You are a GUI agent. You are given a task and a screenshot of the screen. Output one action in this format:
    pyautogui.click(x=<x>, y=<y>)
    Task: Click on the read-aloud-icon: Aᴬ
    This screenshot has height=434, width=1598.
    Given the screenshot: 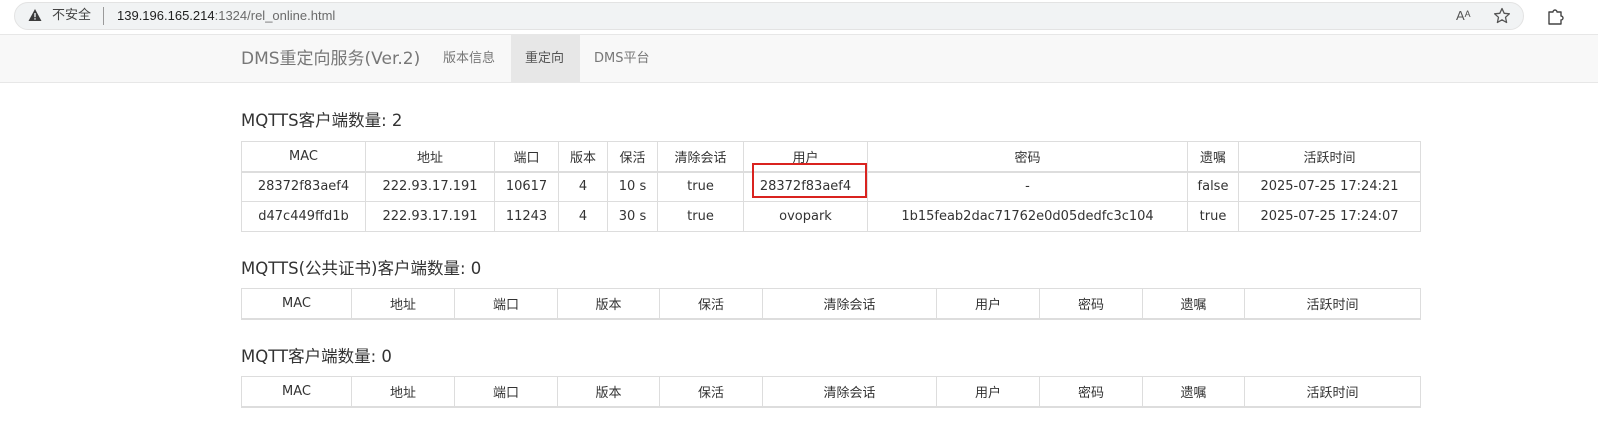 What is the action you would take?
    pyautogui.click(x=1465, y=16)
    